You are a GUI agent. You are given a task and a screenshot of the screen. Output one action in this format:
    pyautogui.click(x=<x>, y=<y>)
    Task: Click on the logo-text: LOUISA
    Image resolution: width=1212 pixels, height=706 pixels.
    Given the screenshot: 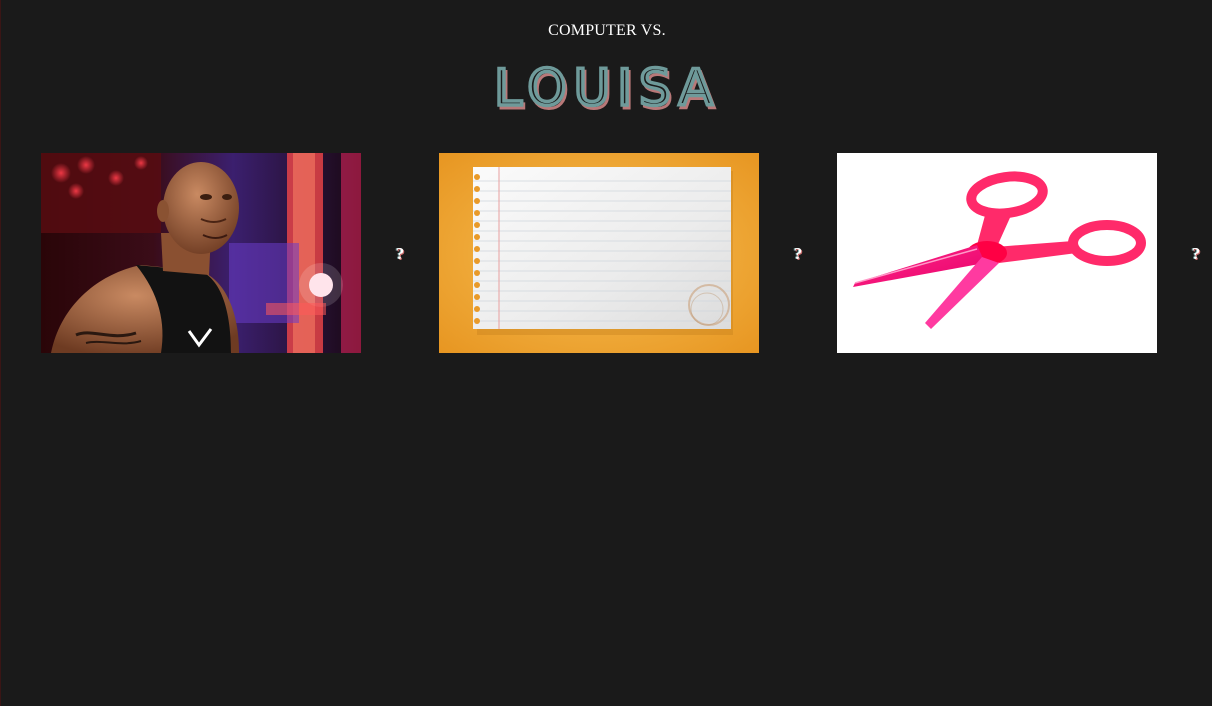 What is the action you would take?
    pyautogui.click(x=607, y=88)
    